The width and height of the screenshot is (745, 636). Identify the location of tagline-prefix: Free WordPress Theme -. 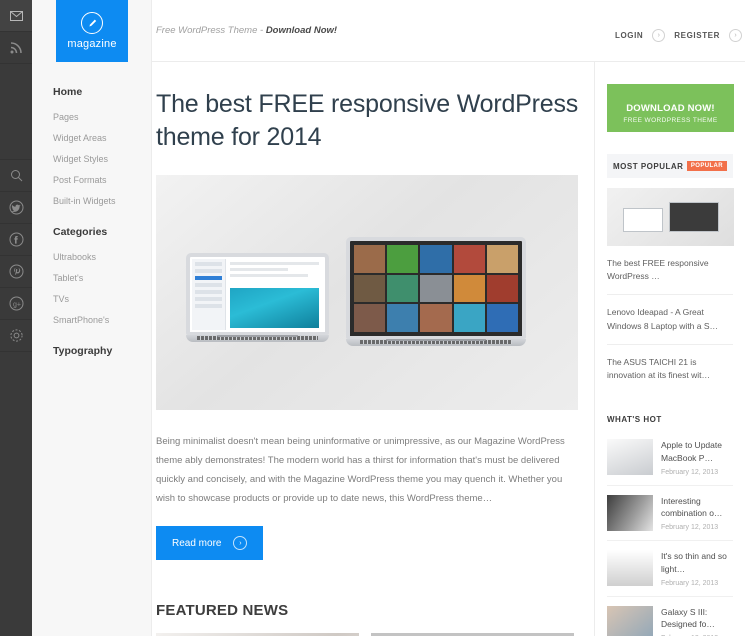
(211, 30).